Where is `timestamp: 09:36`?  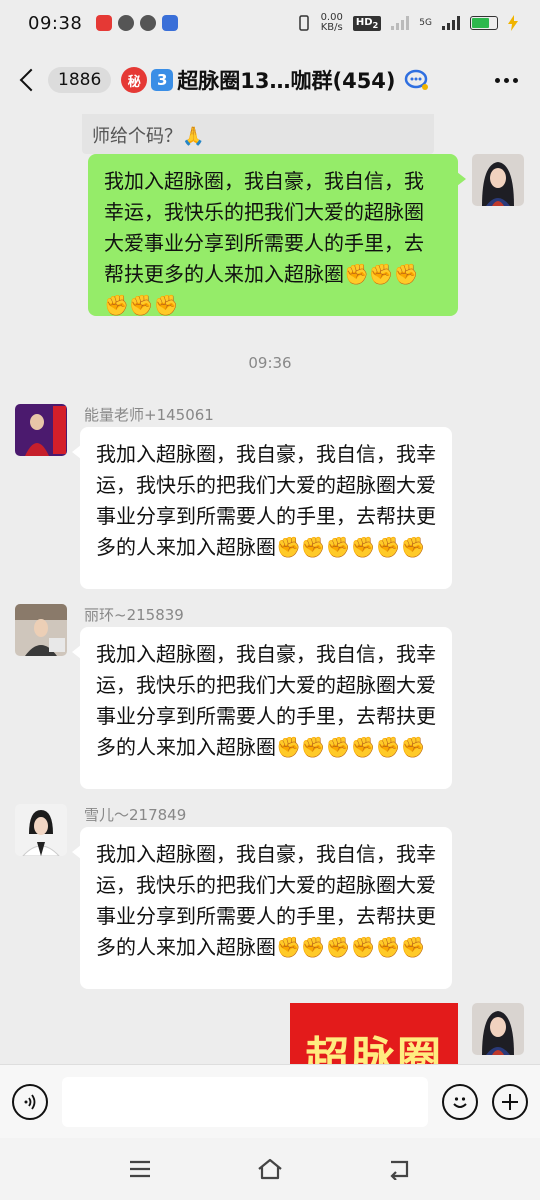 timestamp: 09:36 is located at coordinates (270, 363).